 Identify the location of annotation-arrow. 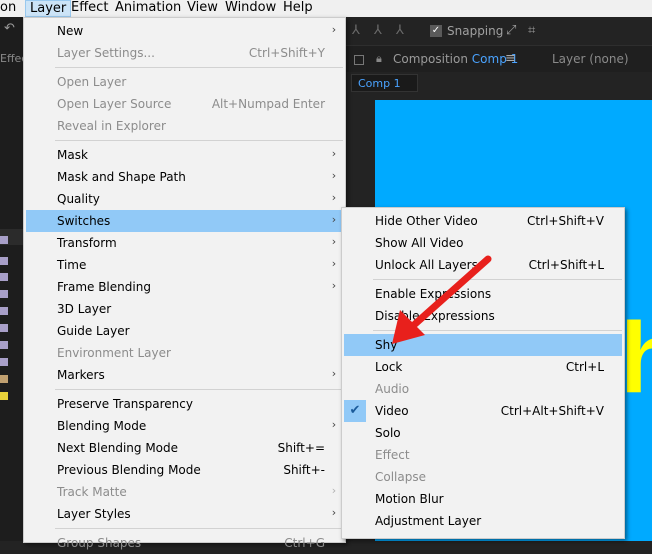
(442, 299).